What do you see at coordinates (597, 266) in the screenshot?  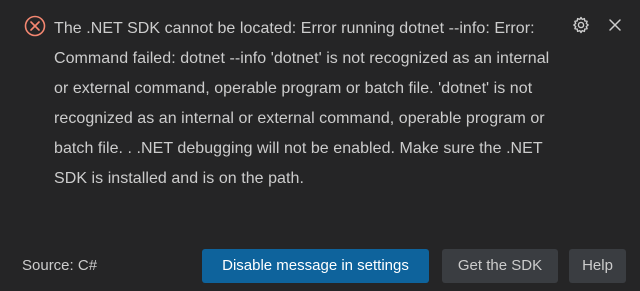 I see `help-button: Help` at bounding box center [597, 266].